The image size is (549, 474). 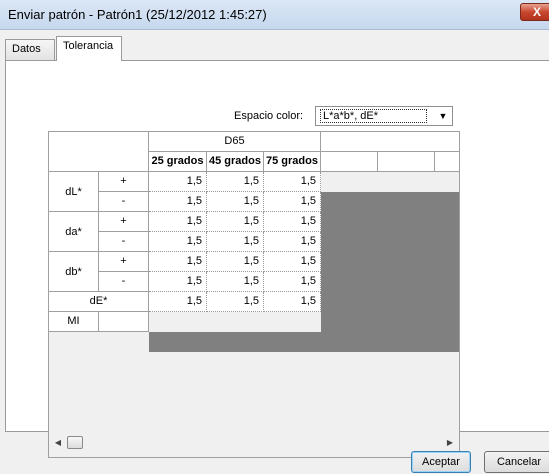 I want to click on grid-empty-region-de, so click(x=390, y=312).